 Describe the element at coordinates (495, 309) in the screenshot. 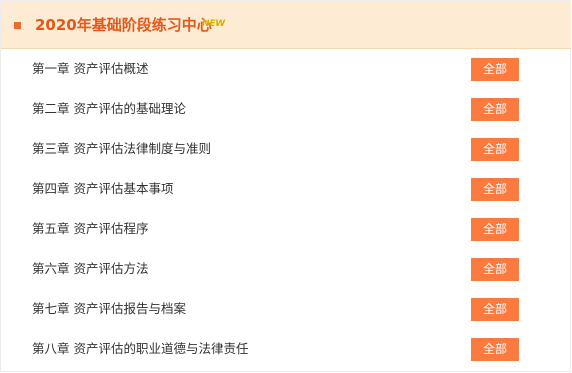

I see `chapter-7-all-button: 全部` at that location.